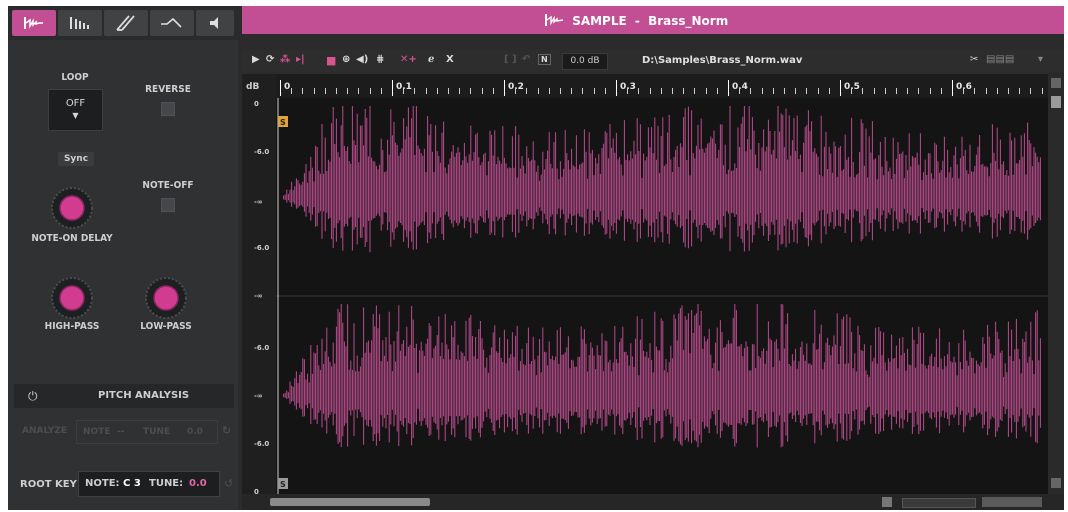  Describe the element at coordinates (287, 87) in the screenshot. I see `ruler-time-label: 0` at that location.